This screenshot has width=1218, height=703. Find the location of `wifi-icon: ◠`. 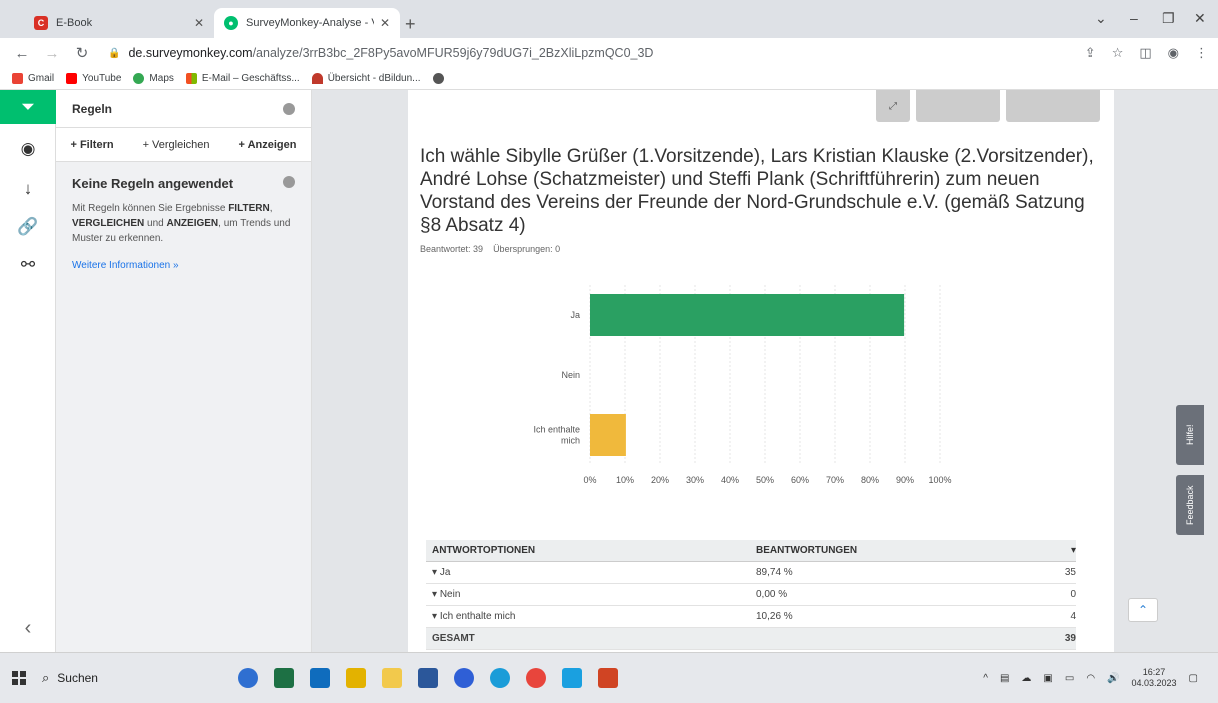

wifi-icon: ◠ is located at coordinates (1090, 678).